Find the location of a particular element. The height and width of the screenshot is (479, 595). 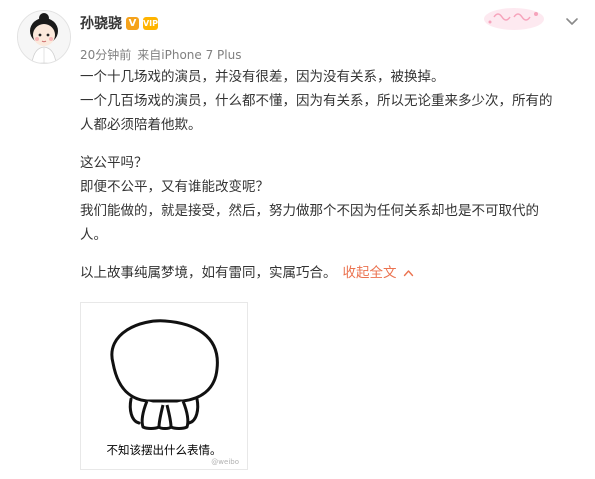

chevron-down-icon is located at coordinates (572, 21).